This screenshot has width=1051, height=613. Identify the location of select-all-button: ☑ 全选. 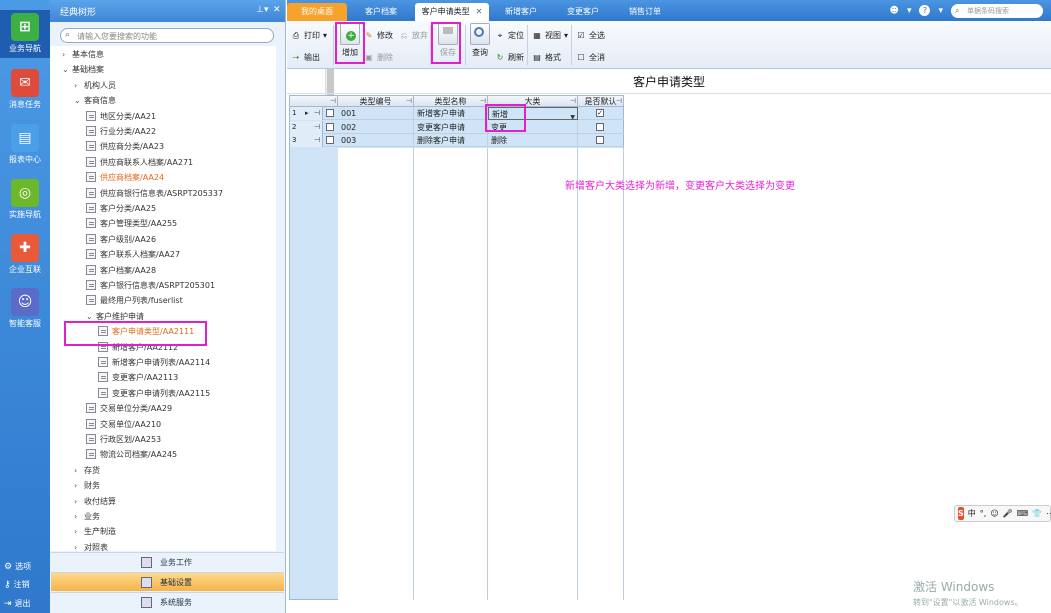
(590, 35).